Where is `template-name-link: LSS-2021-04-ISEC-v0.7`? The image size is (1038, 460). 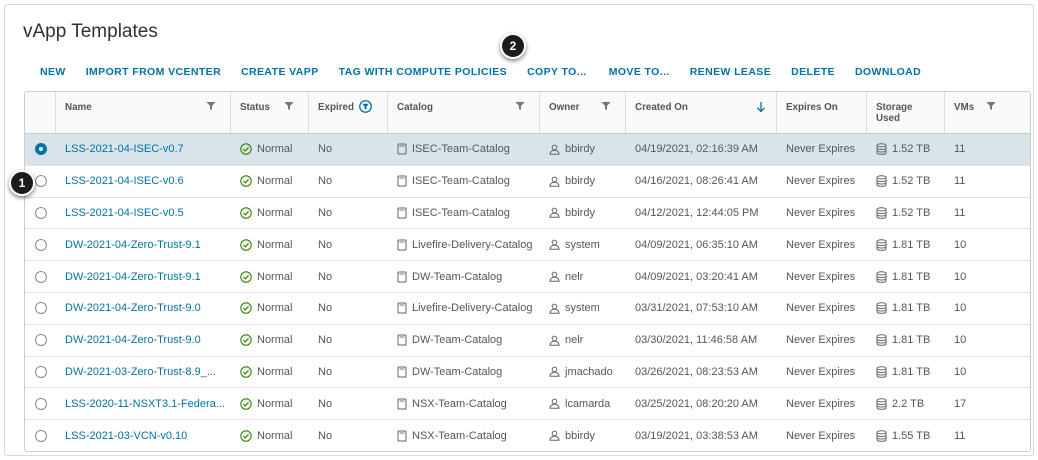 template-name-link: LSS-2021-04-ISEC-v0.7 is located at coordinates (124, 149).